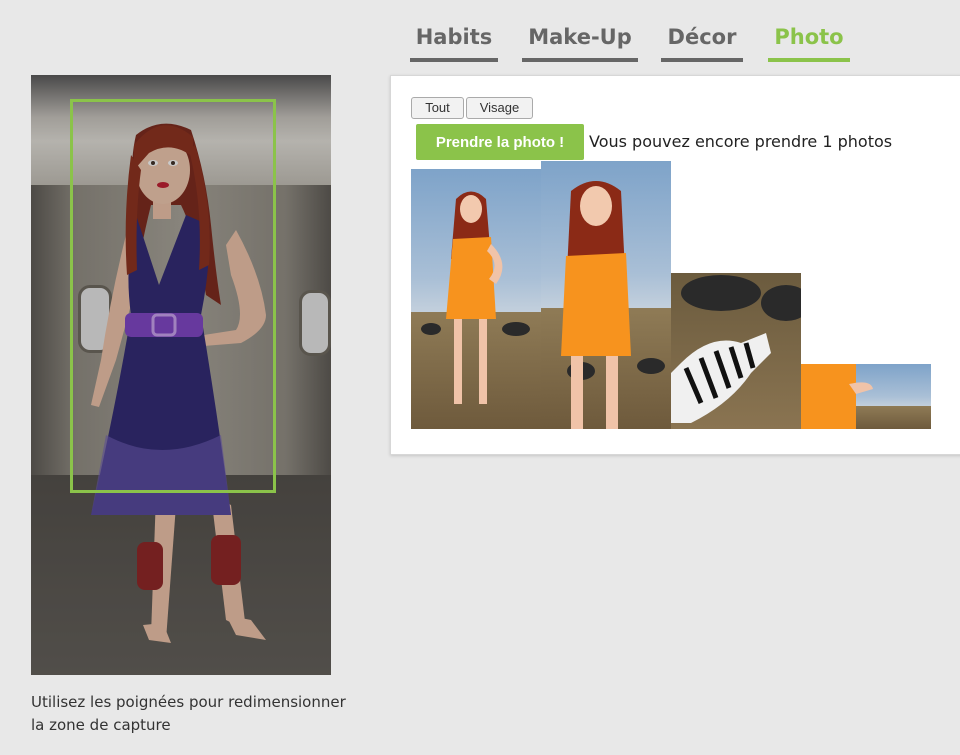  What do you see at coordinates (173, 296) in the screenshot?
I see `capture-zone-handle` at bounding box center [173, 296].